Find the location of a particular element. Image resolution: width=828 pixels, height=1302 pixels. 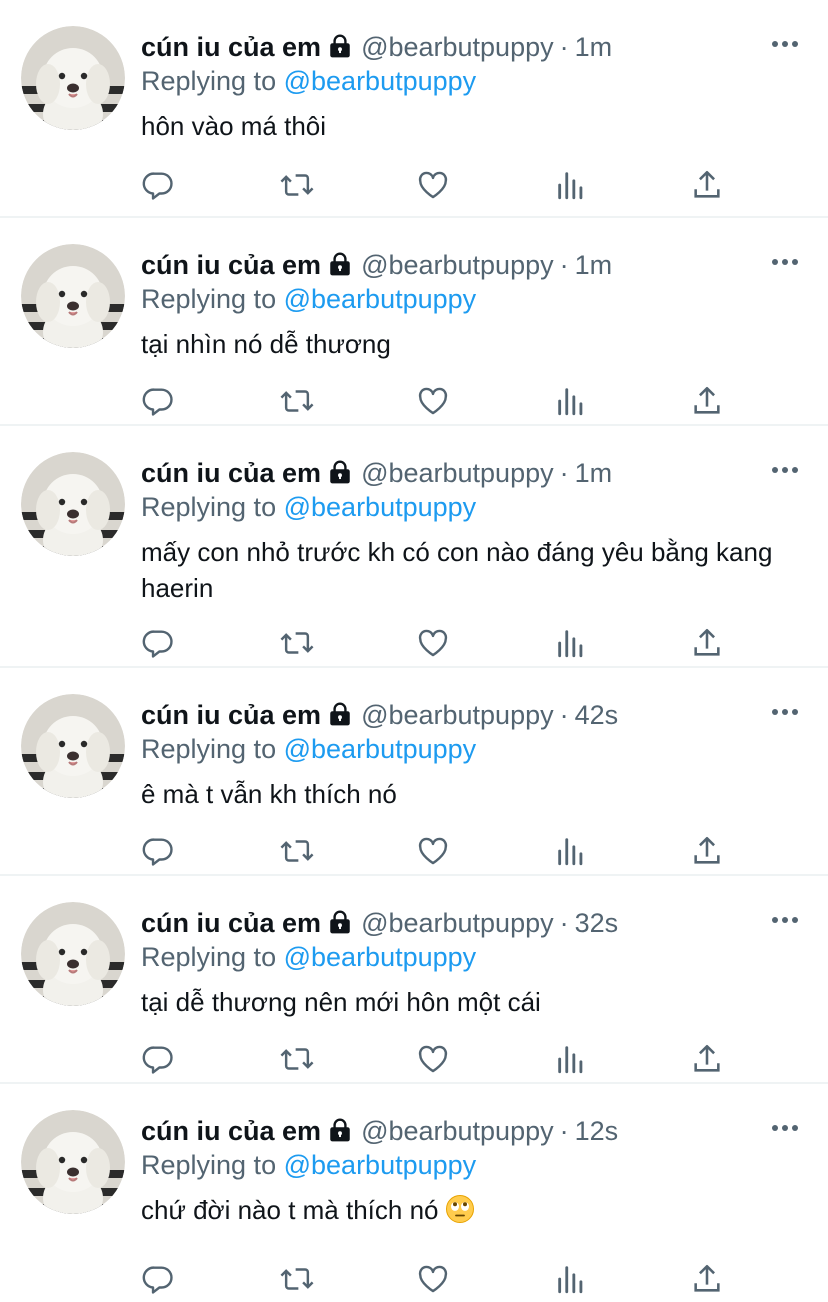

tweet-text-content: hôn vào má thôi is located at coordinates (234, 126).